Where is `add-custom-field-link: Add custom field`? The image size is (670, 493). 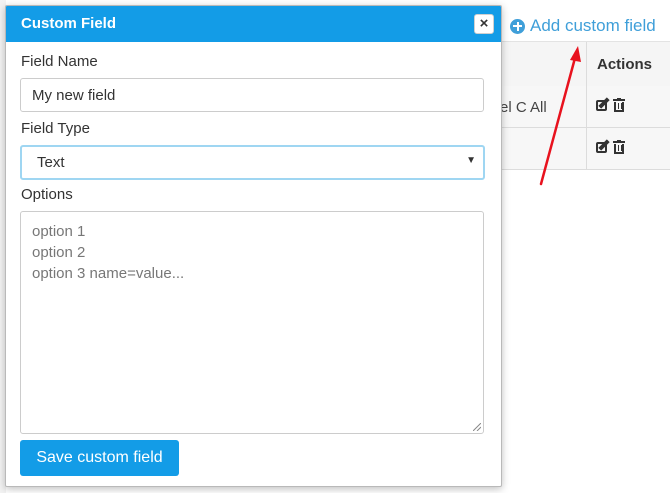 add-custom-field-link: Add custom field is located at coordinates (583, 26).